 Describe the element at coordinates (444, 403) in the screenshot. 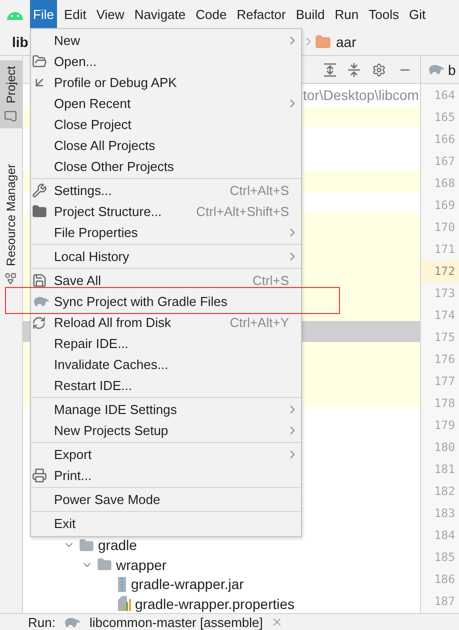

I see `line-number: 178` at that location.